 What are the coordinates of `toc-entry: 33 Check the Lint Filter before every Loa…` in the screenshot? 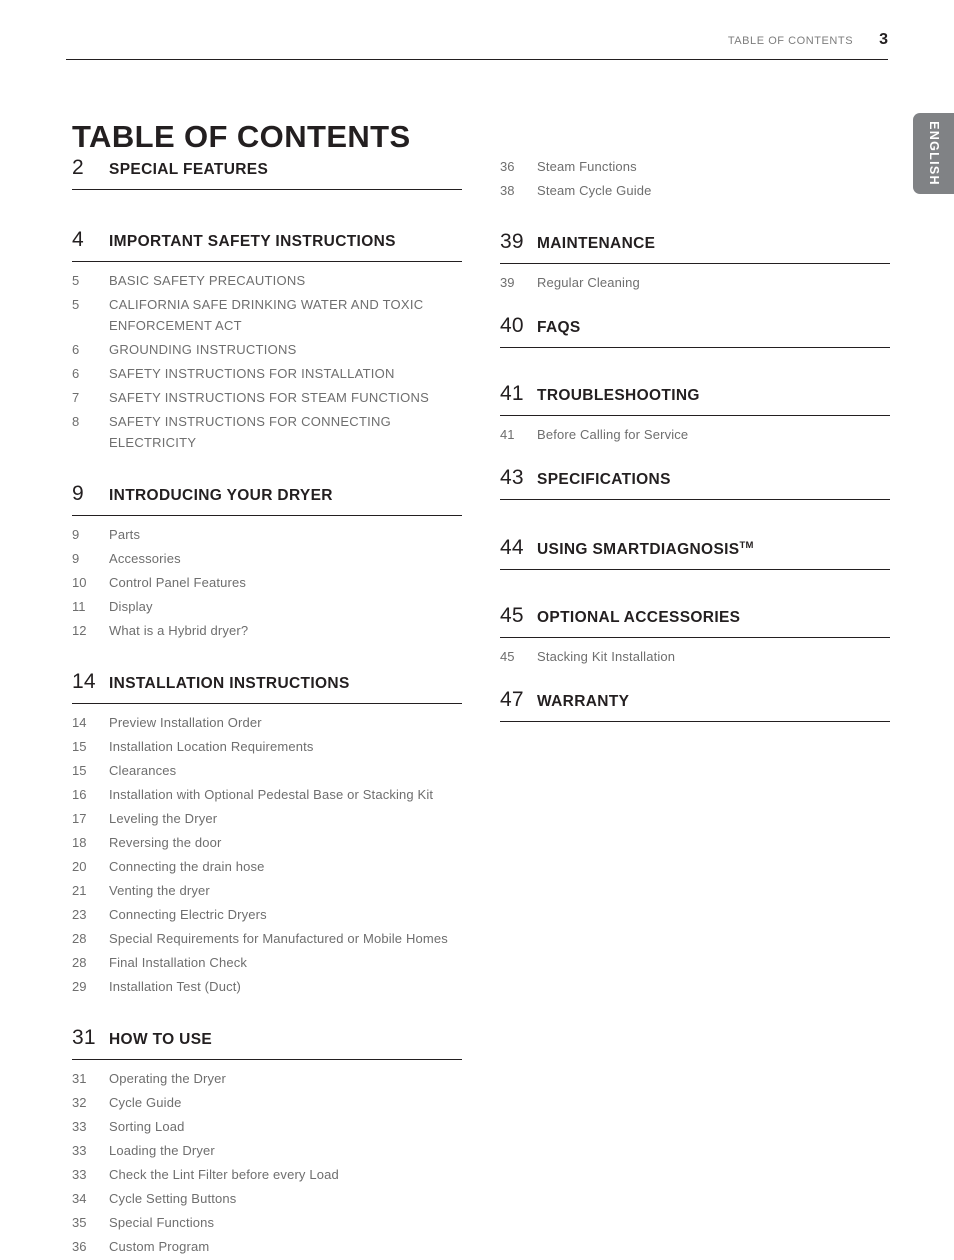 It's located at (267, 1174).